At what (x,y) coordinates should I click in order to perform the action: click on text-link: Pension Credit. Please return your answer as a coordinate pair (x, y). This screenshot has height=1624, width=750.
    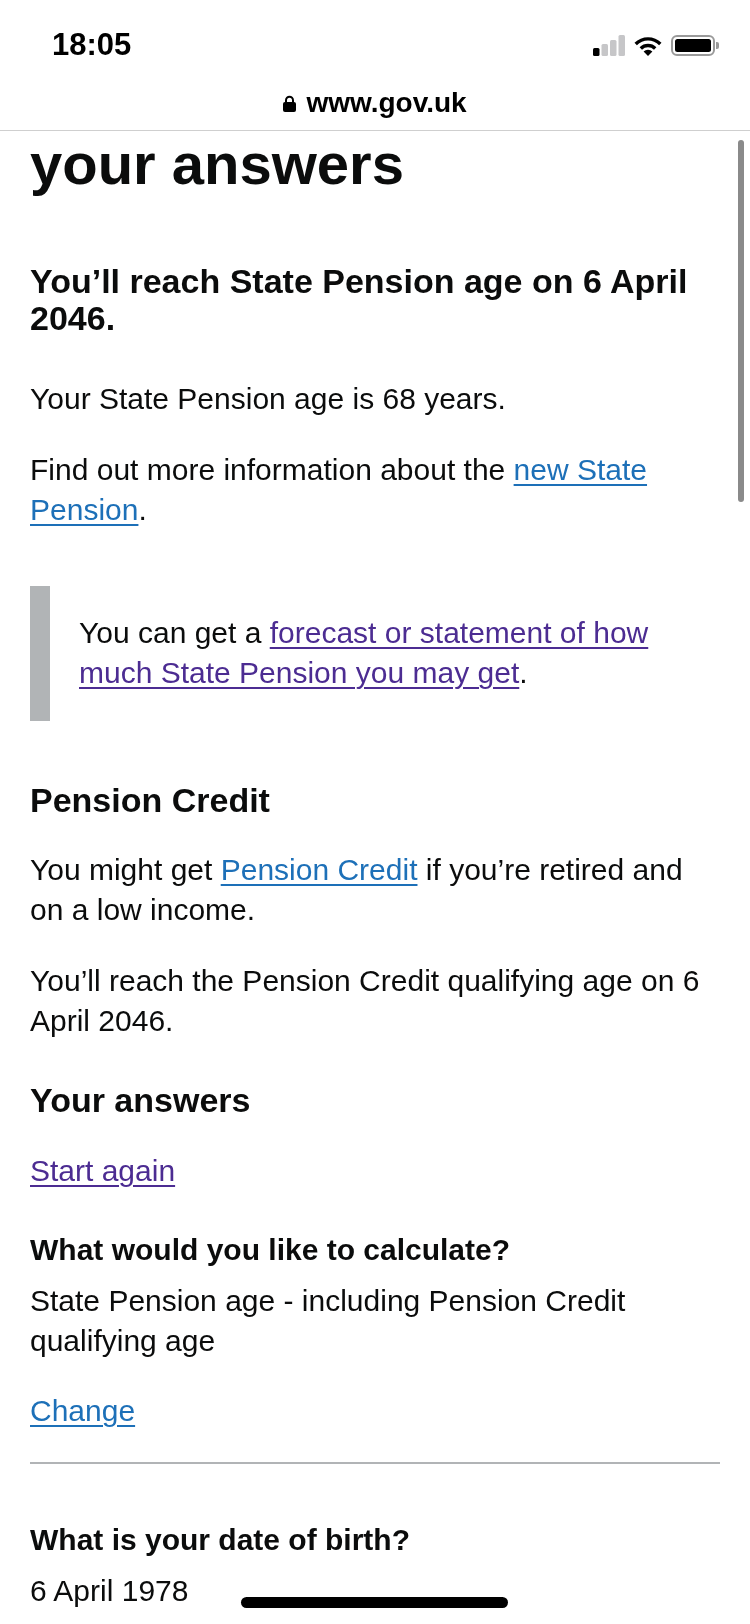
    Looking at the image, I should click on (319, 869).